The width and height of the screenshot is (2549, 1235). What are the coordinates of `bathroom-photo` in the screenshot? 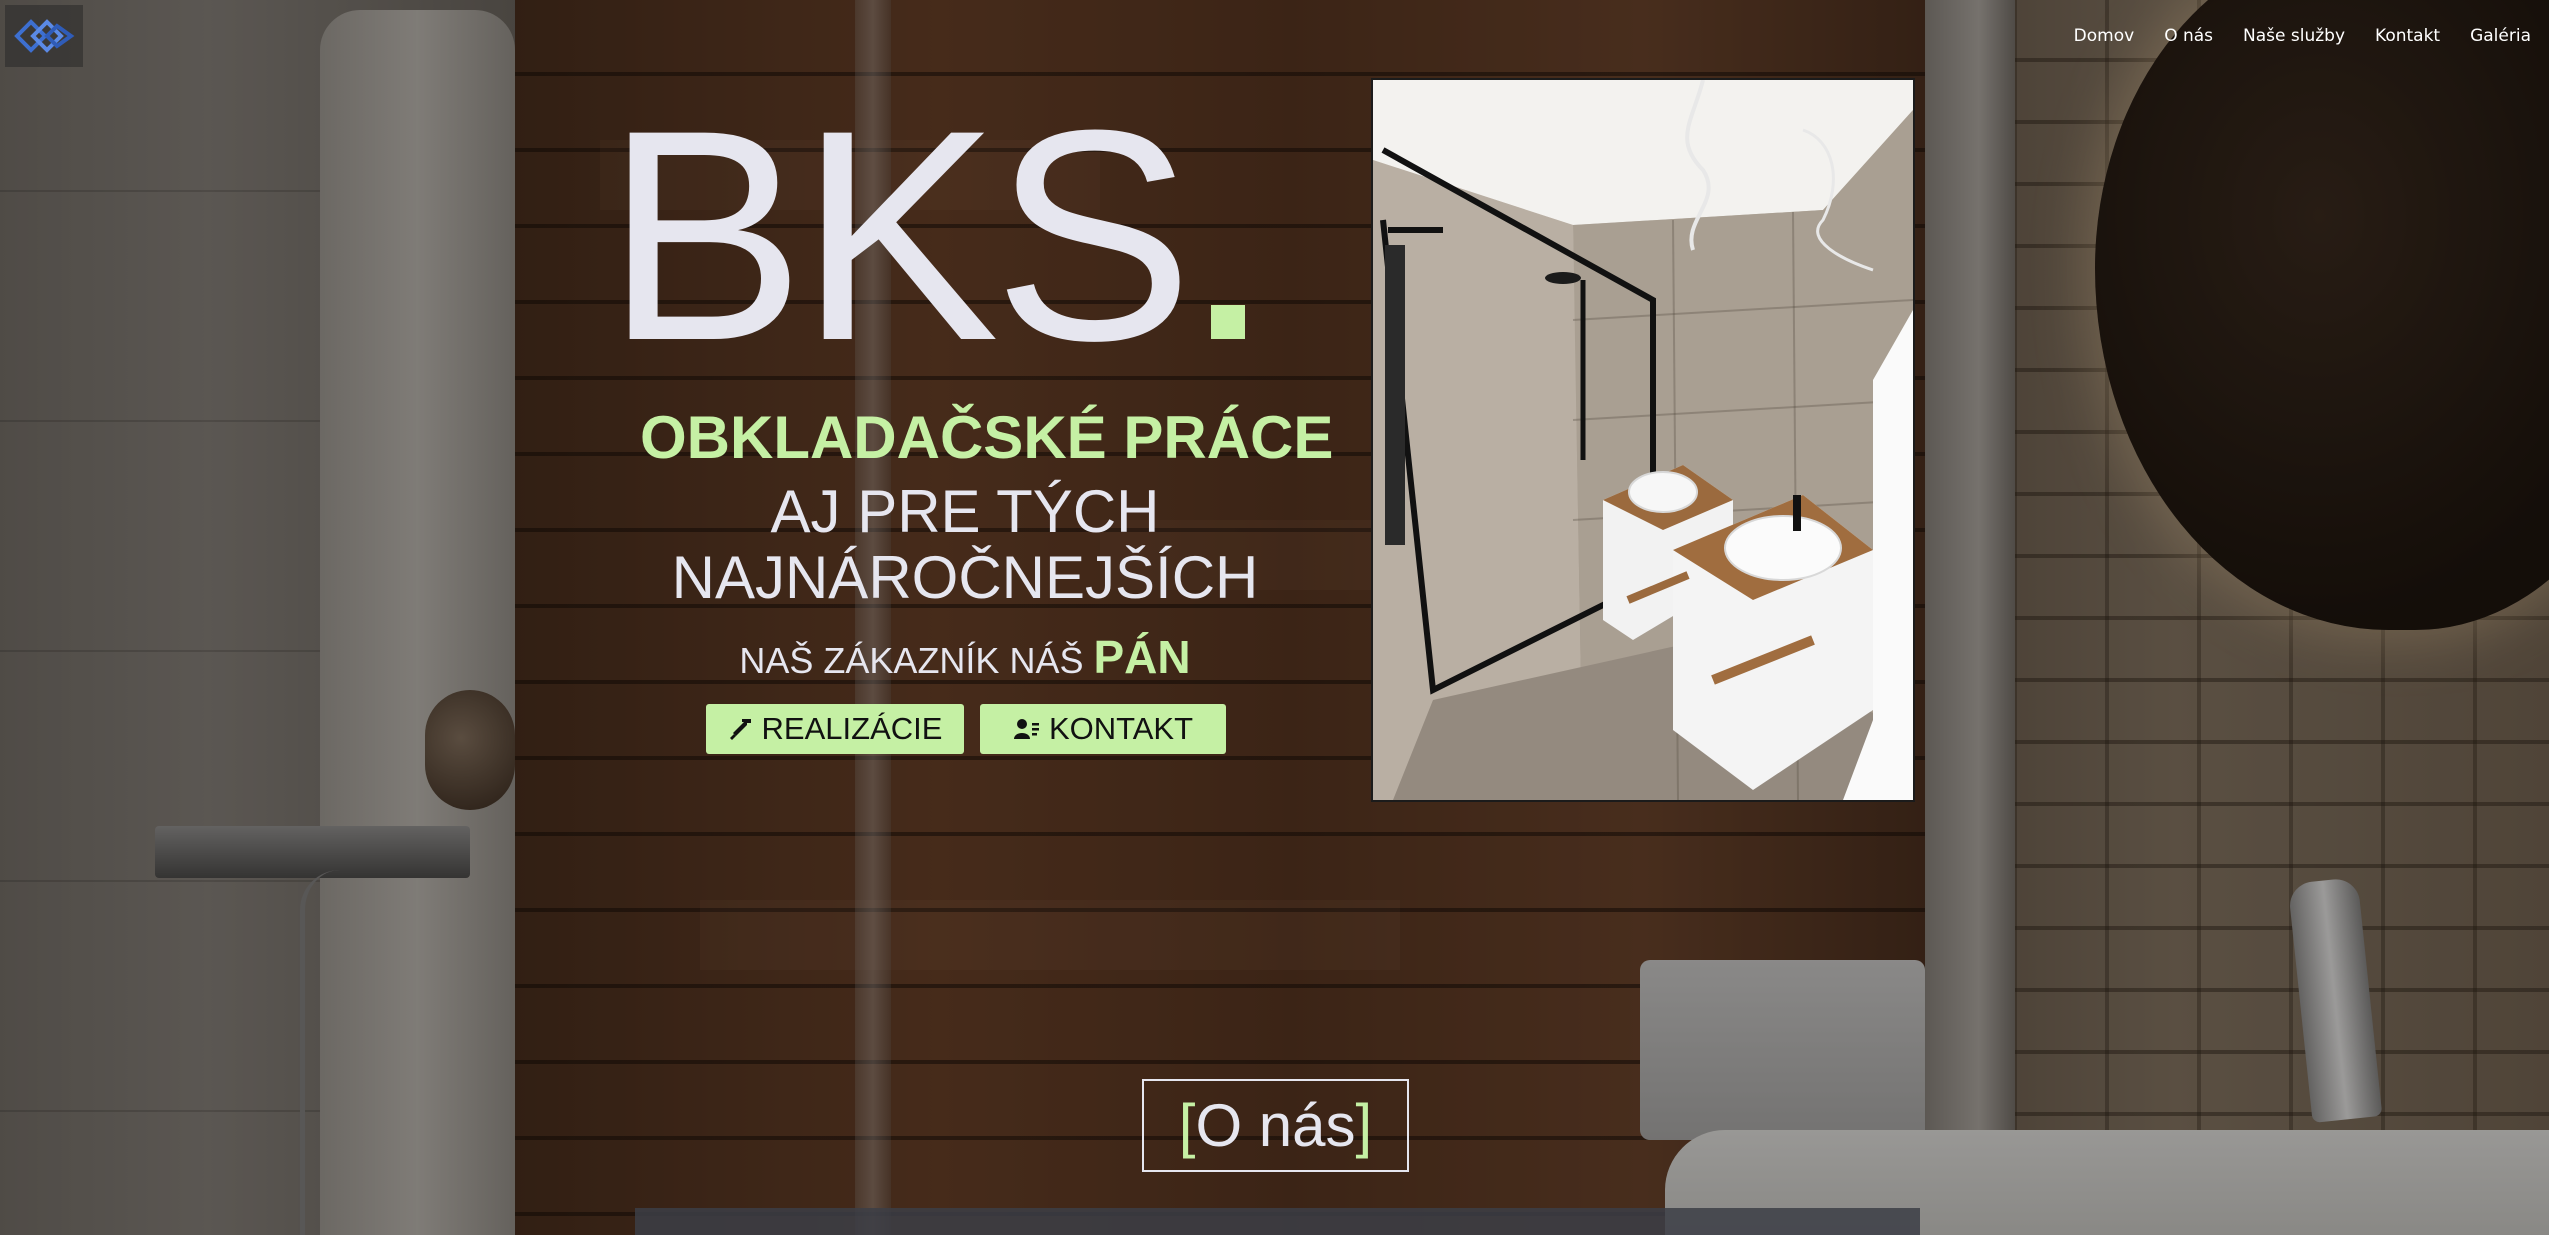 It's located at (1643, 440).